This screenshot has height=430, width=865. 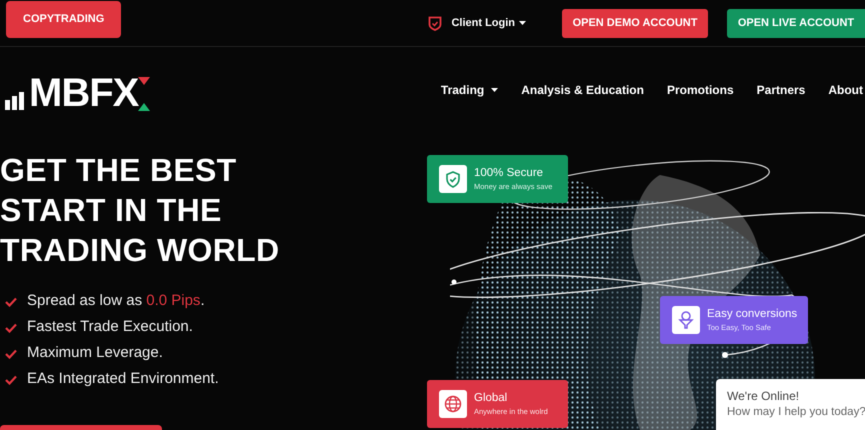 I want to click on feature-text: Fastest Trade Execution., so click(x=110, y=327).